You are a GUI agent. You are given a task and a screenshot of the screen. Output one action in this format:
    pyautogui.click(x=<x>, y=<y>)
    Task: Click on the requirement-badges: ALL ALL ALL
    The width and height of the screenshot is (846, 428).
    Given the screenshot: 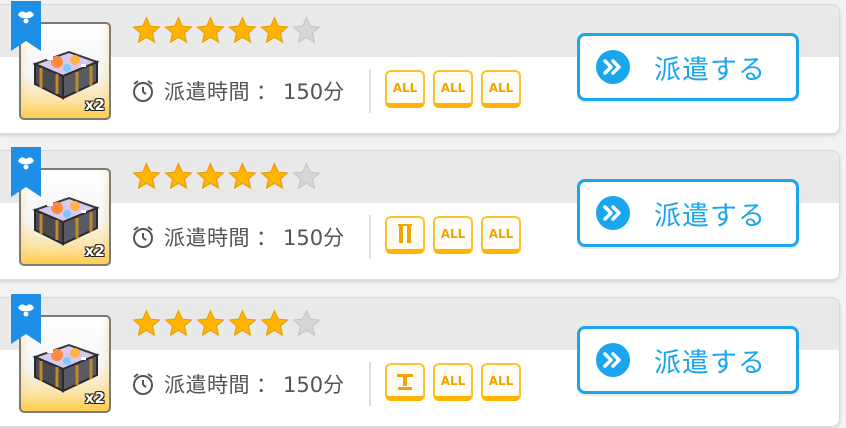 What is the action you would take?
    pyautogui.click(x=453, y=89)
    